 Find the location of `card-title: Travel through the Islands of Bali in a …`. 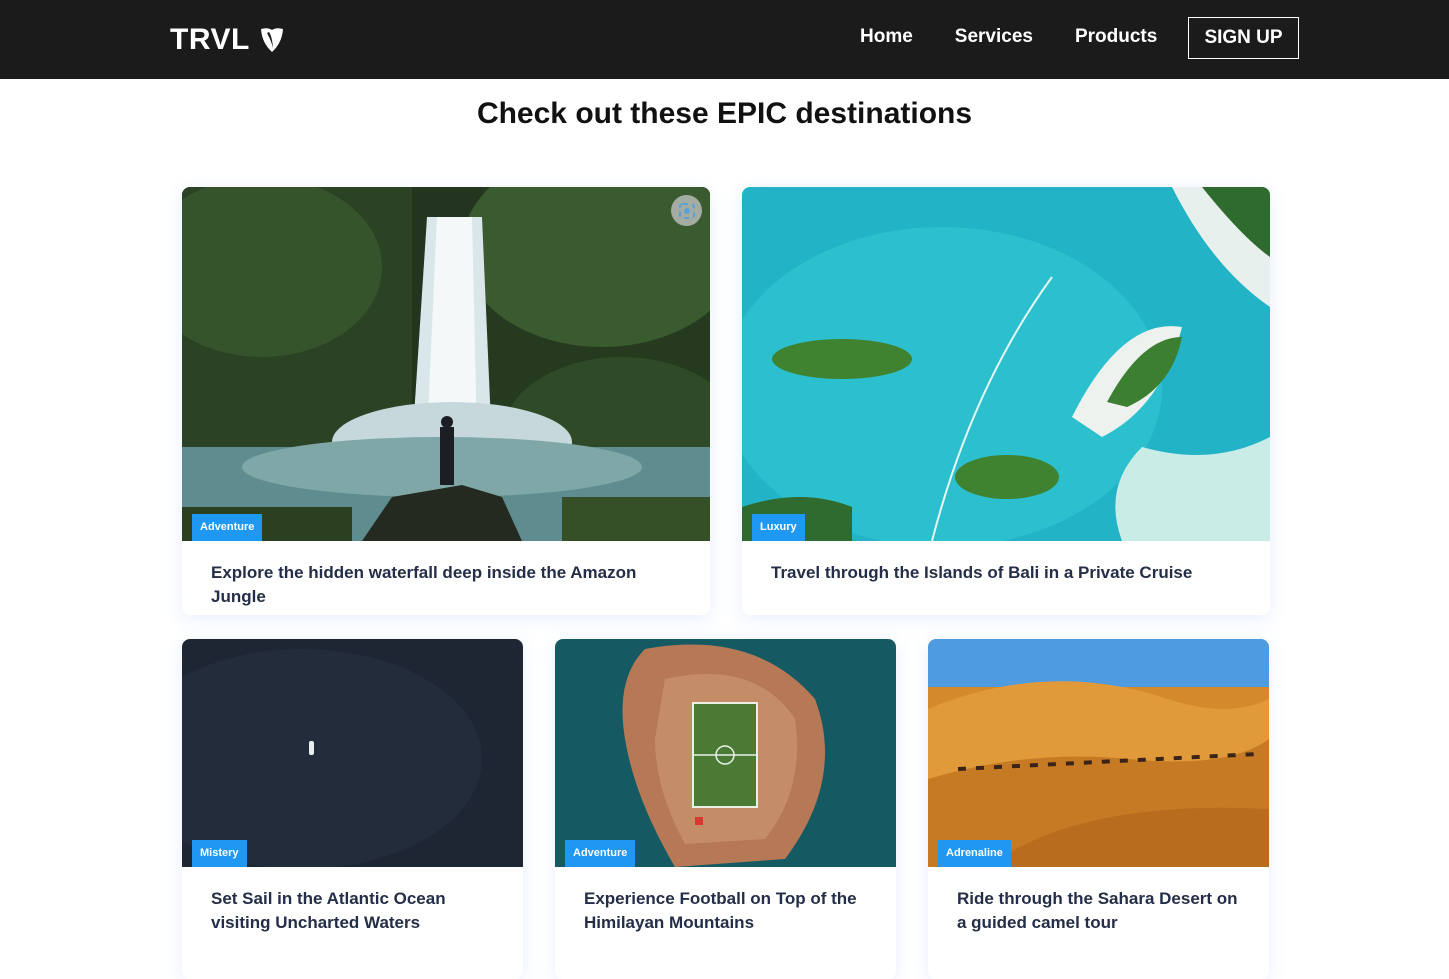

card-title: Travel through the Islands of Bali in a … is located at coordinates (982, 572).